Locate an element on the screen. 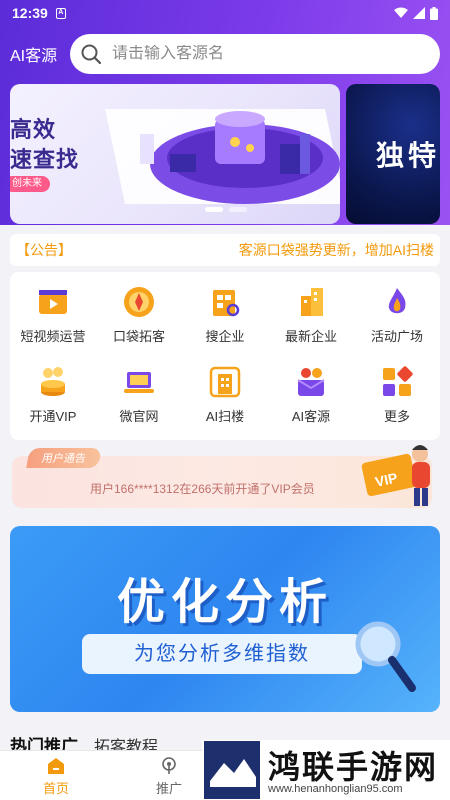 The height and width of the screenshot is (800, 450). status-icons is located at coordinates (416, 13).